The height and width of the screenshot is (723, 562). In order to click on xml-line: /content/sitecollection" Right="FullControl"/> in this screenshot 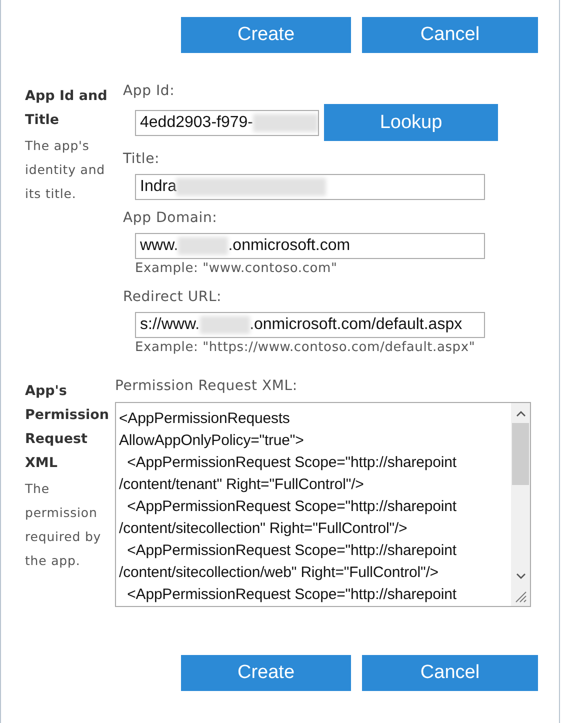, I will do `click(263, 529)`.